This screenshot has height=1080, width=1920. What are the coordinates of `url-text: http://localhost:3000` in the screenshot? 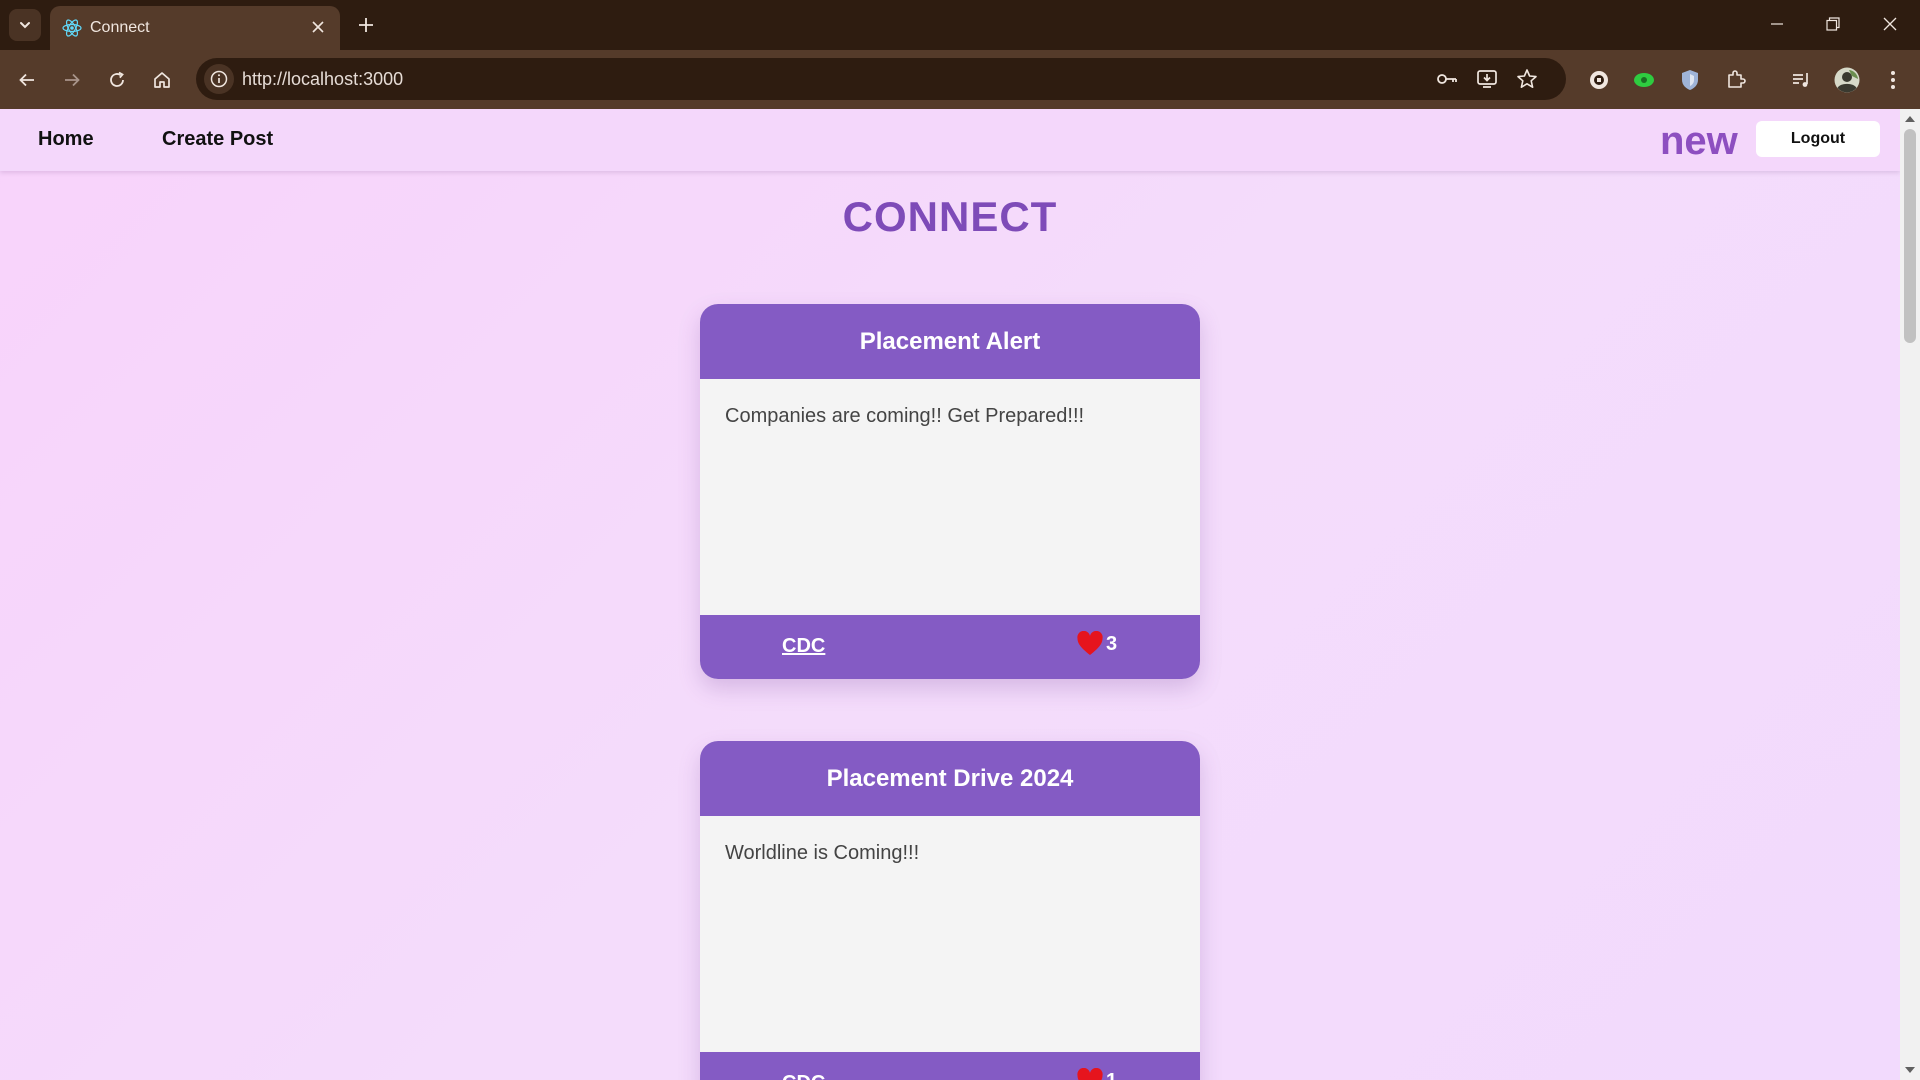 It's located at (323, 79).